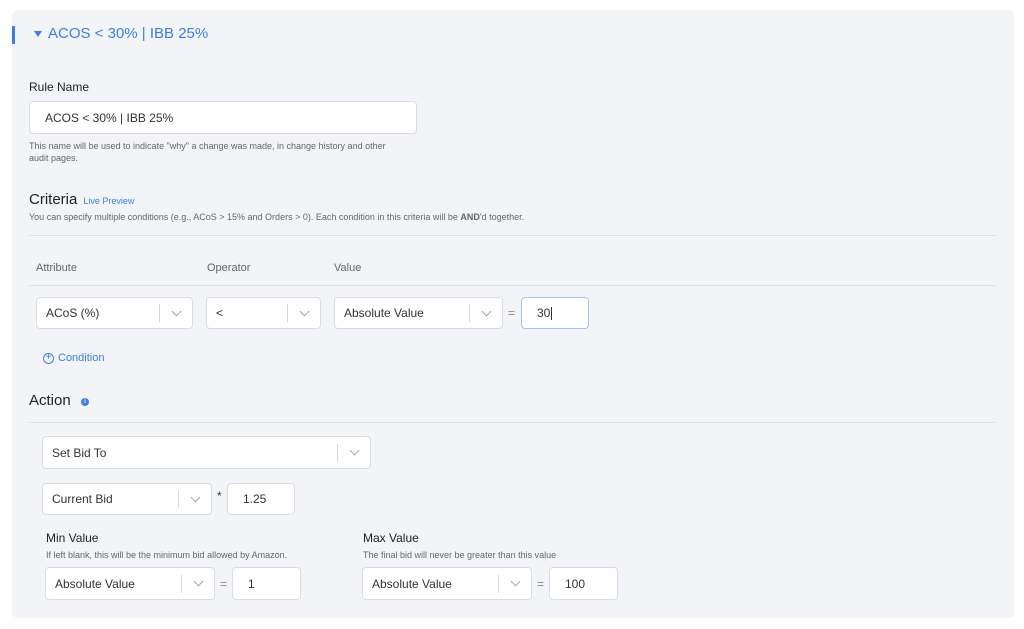  I want to click on criteria-divider, so click(512, 235).